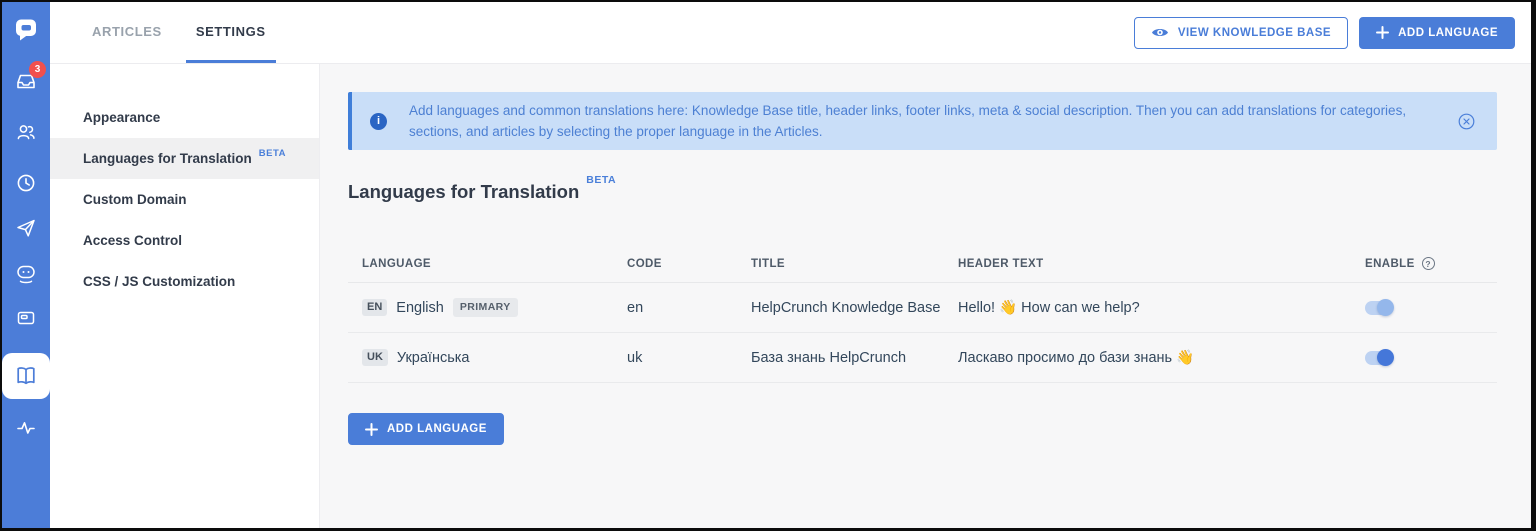 This screenshot has width=1536, height=531. I want to click on tab-articles: ARTICLES, so click(127, 32).